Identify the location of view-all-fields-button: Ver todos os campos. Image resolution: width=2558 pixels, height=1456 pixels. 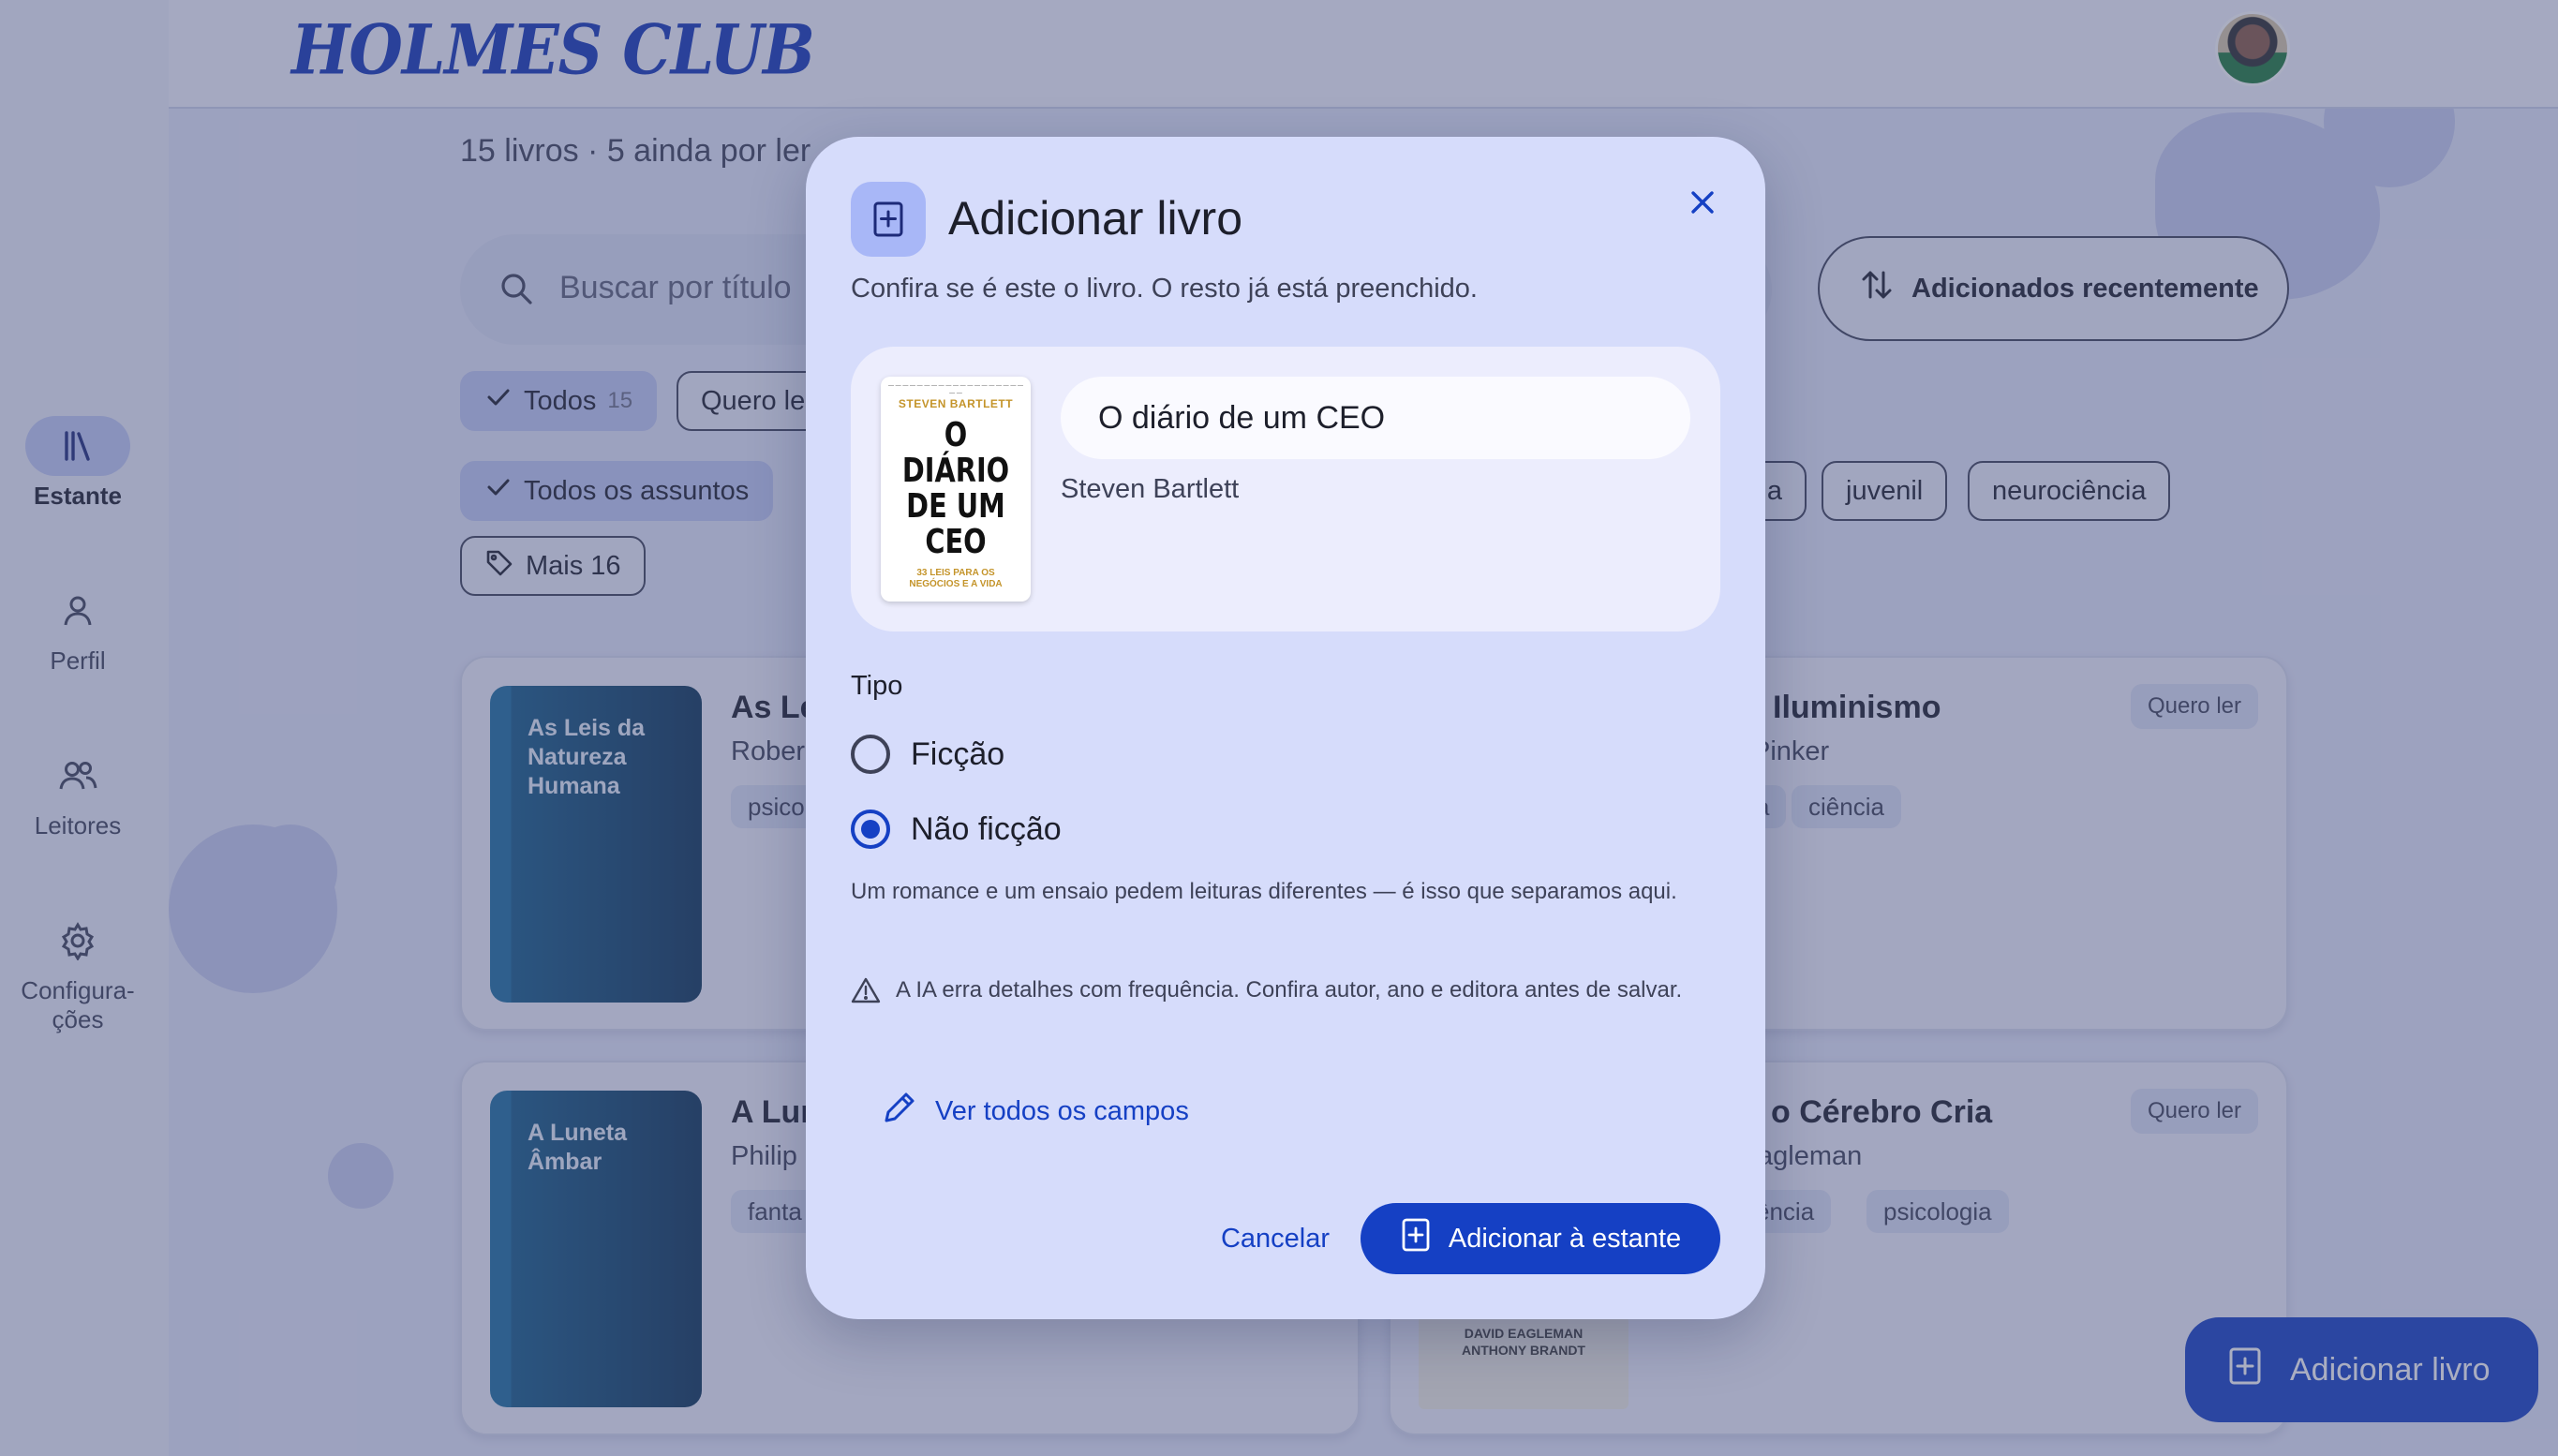
(1035, 1111).